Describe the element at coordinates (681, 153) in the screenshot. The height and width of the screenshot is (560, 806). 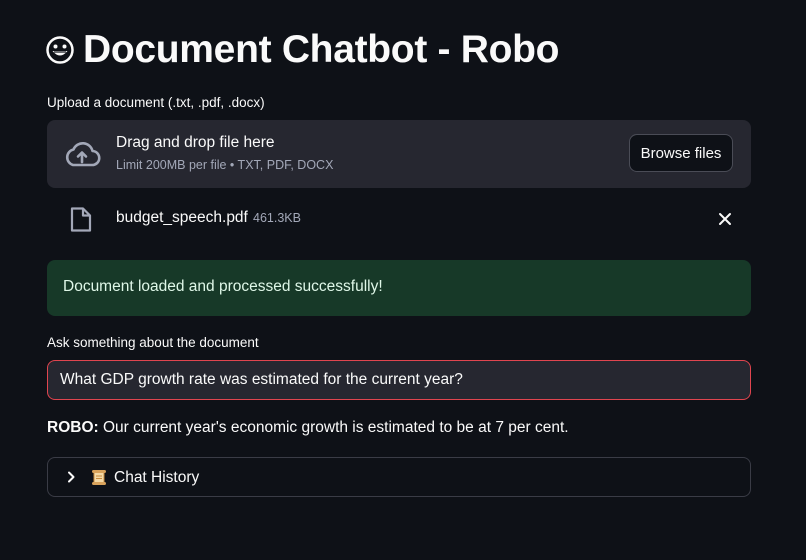
I see `browse-files-button: Browse files` at that location.